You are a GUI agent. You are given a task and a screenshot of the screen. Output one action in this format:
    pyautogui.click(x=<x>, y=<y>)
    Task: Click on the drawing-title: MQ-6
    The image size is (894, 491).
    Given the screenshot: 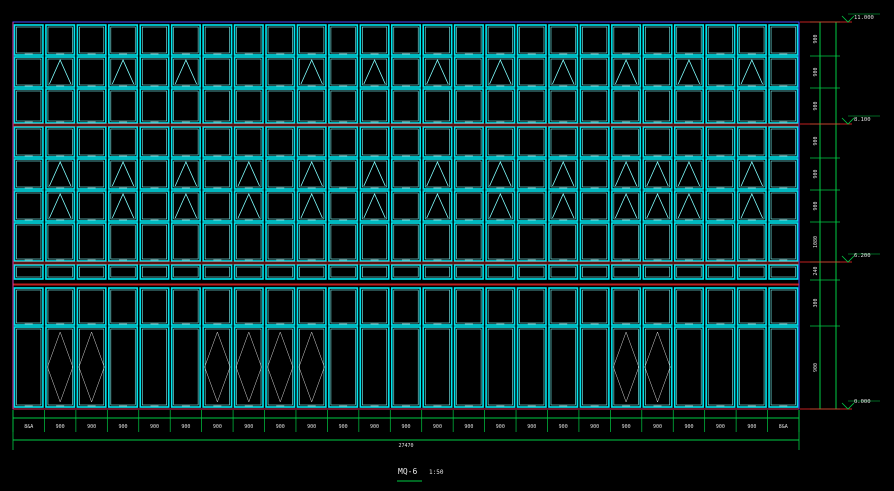 What is the action you would take?
    pyautogui.click(x=407, y=471)
    